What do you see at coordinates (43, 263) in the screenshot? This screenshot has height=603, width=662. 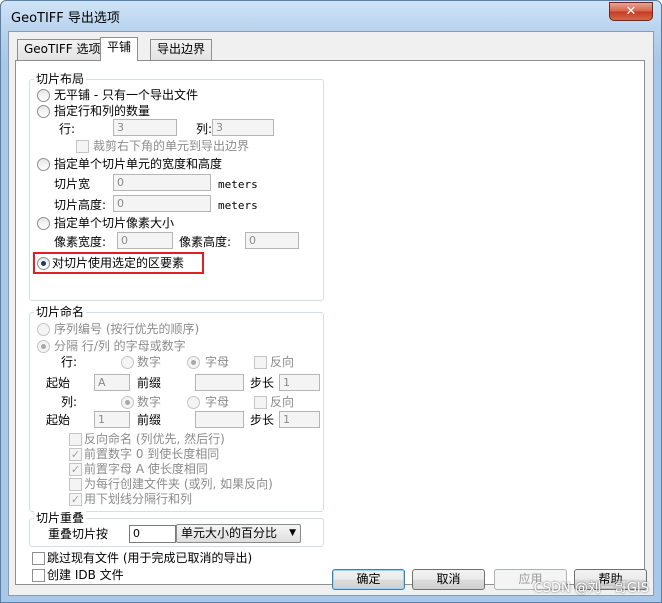 I see `use-selected-radio` at bounding box center [43, 263].